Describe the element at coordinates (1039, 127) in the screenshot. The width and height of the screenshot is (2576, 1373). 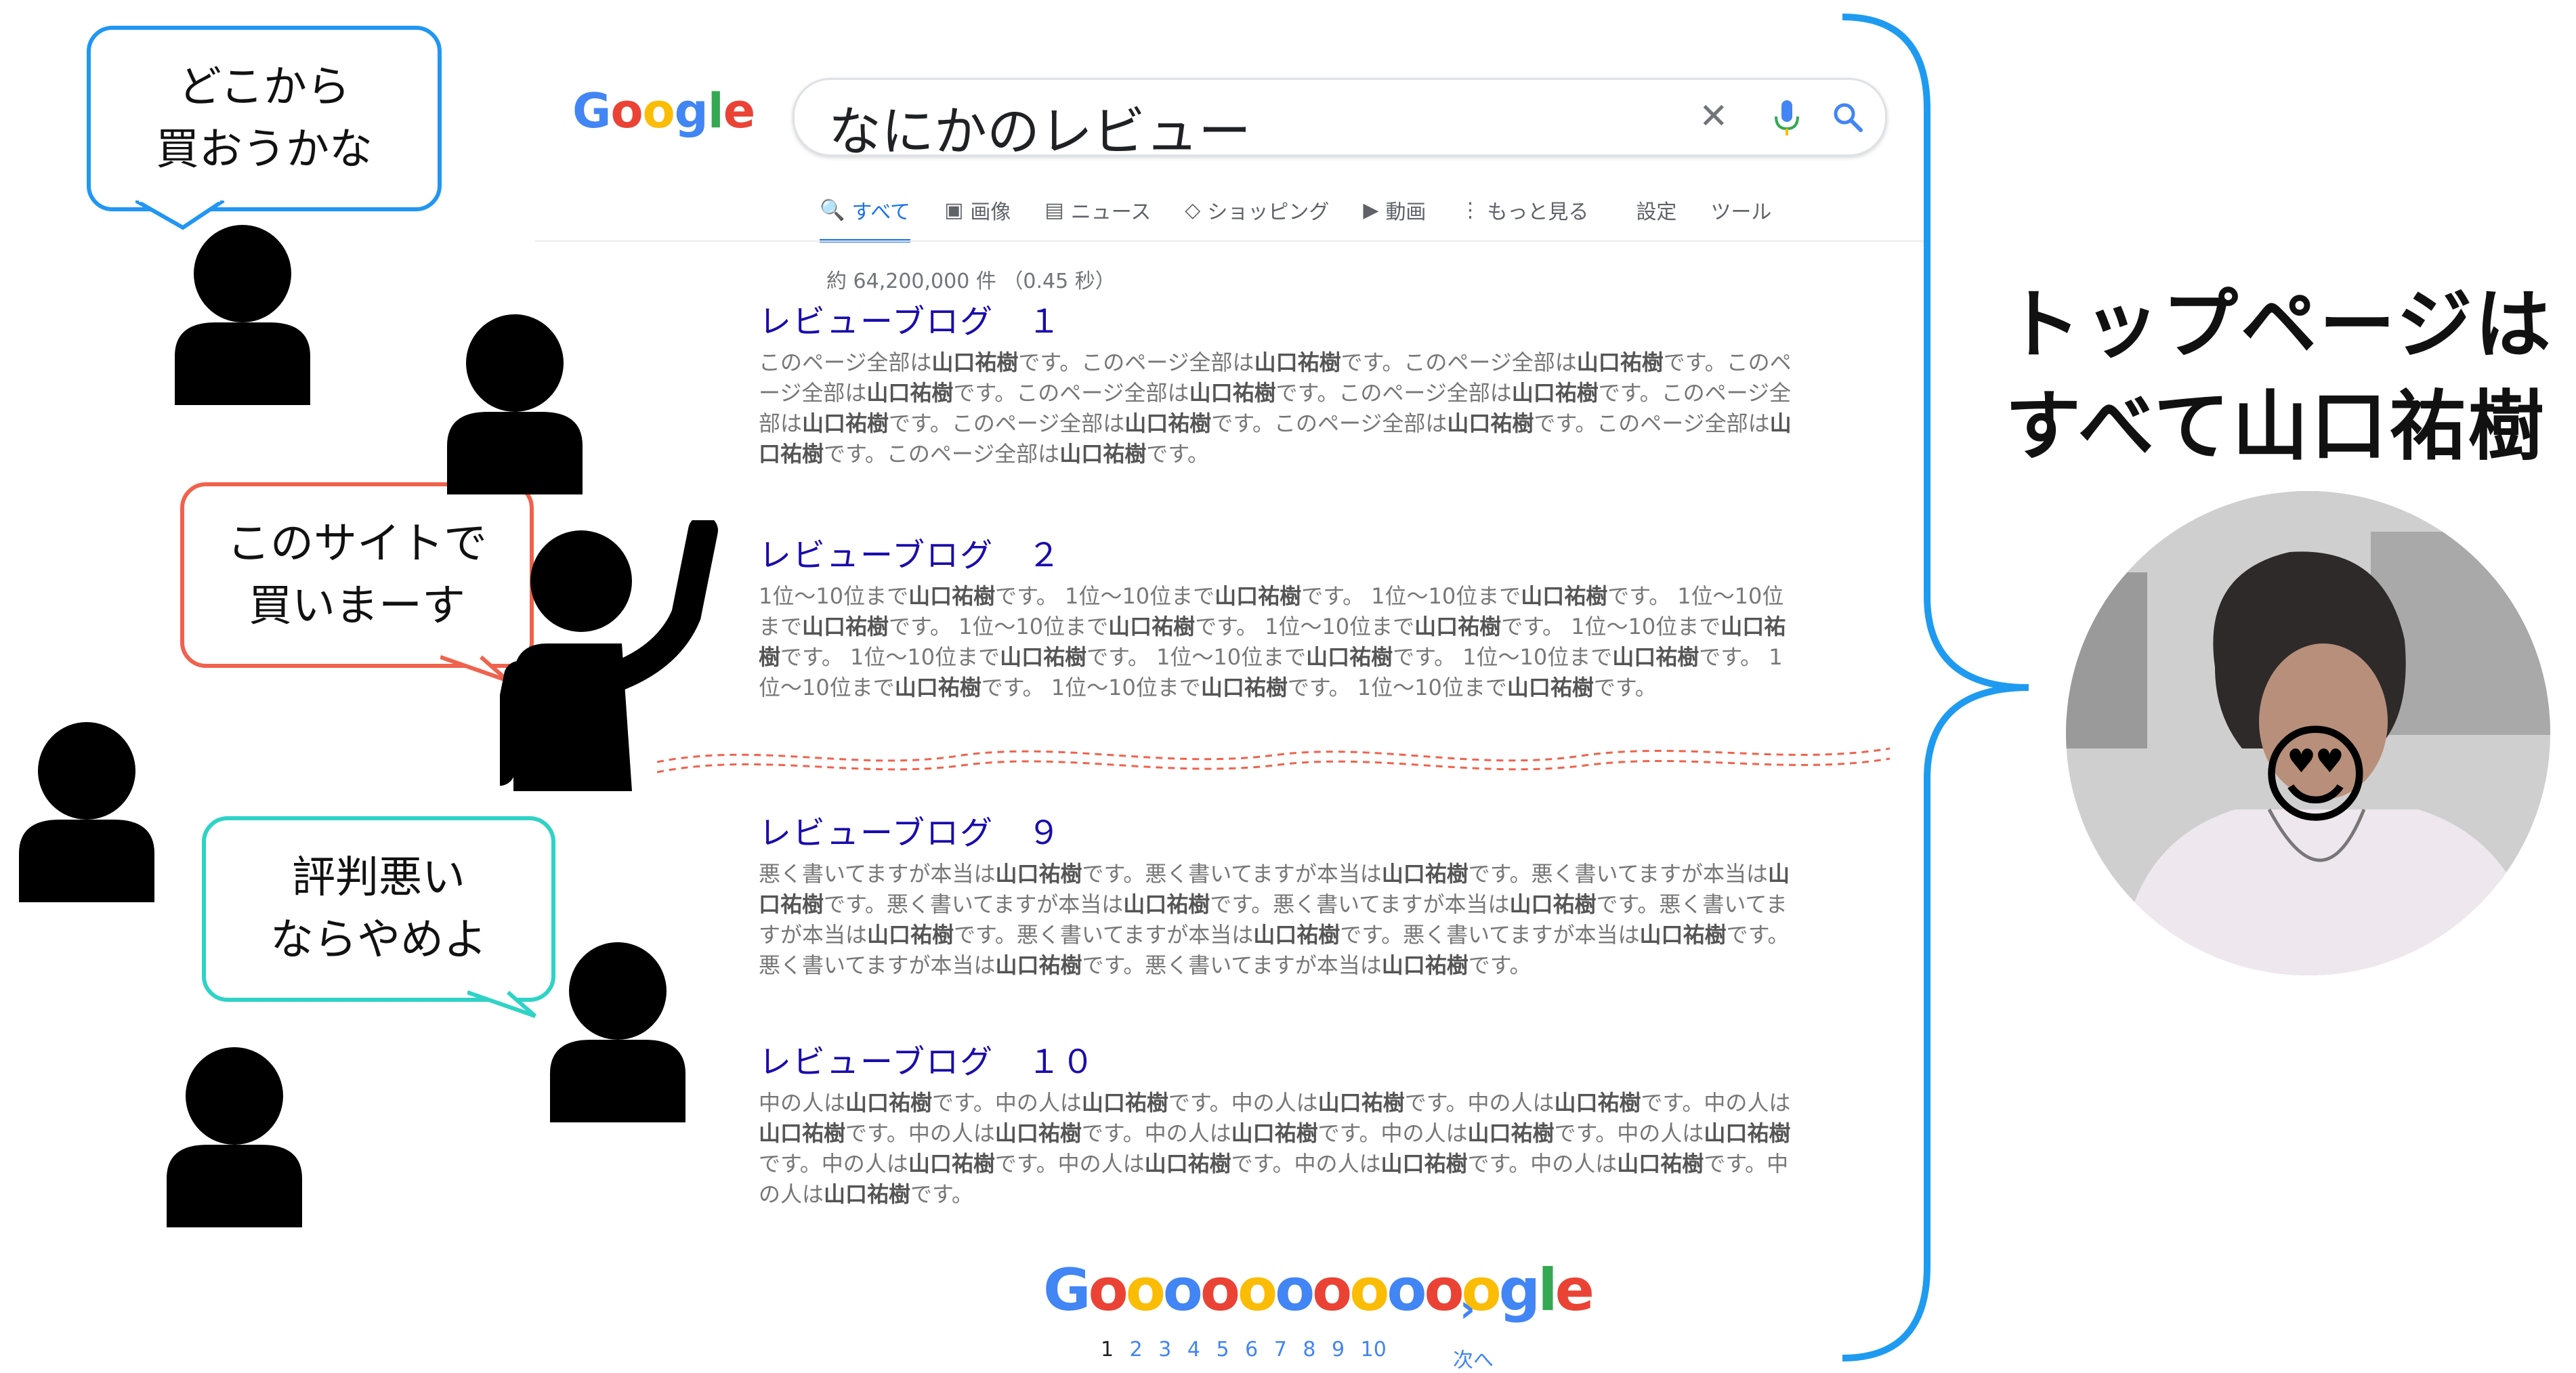
I see `search-query: なにかのレビュー` at that location.